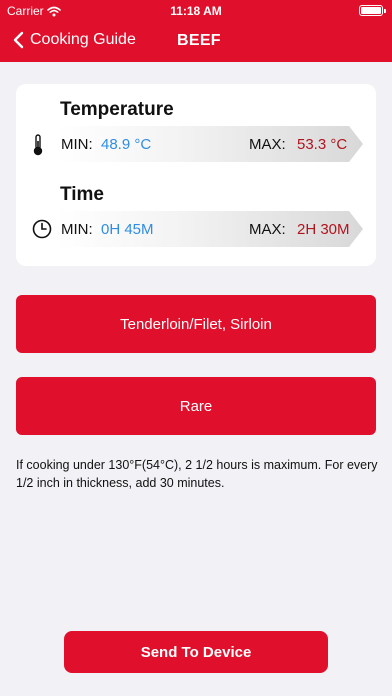  I want to click on clock-icon, so click(42, 229).